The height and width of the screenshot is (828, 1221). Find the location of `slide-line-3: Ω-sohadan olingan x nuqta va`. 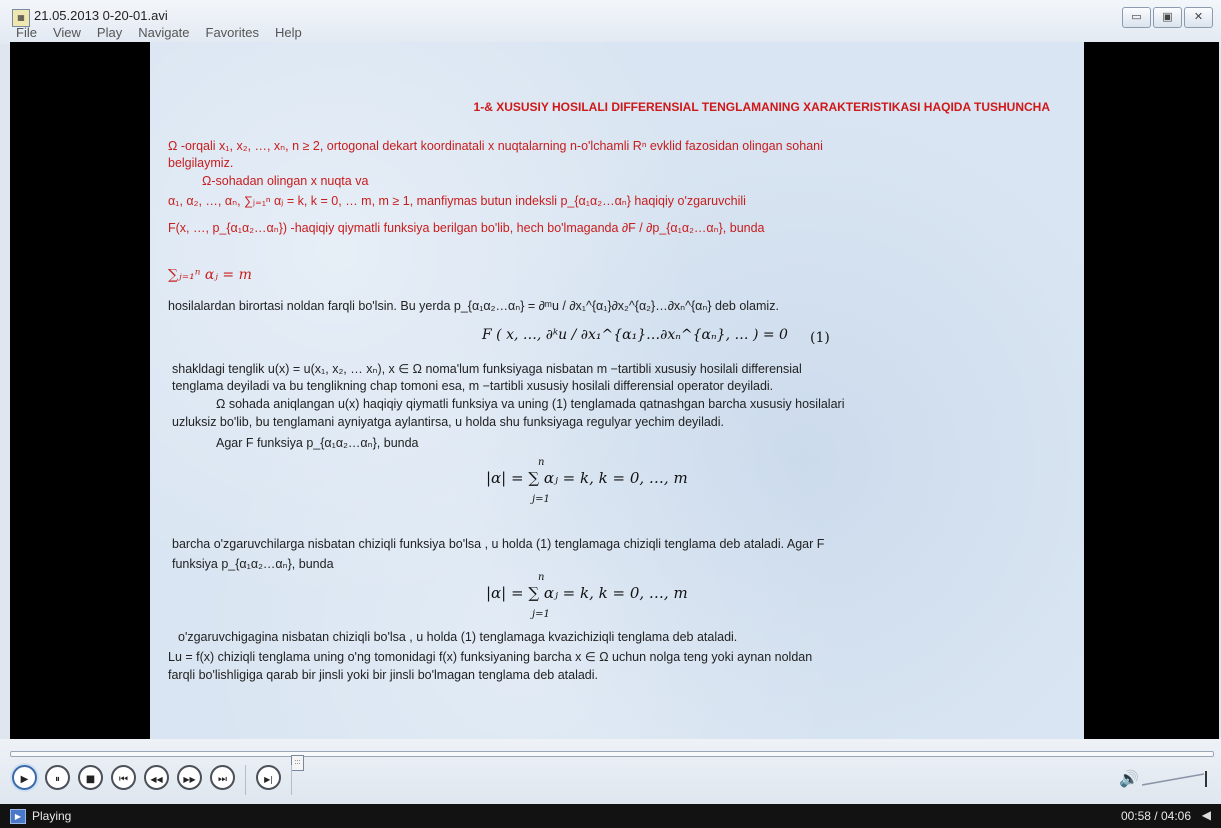

slide-line-3: Ω-sohadan olingan x nuqta va is located at coordinates (285, 181).